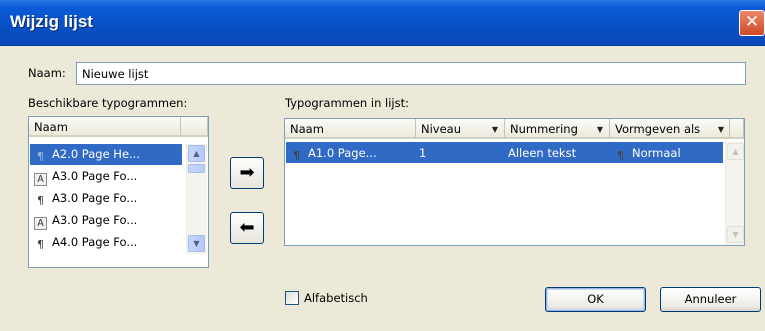 The width and height of the screenshot is (765, 331). Describe the element at coordinates (423, 153) in the screenshot. I see `cell-level: 1` at that location.